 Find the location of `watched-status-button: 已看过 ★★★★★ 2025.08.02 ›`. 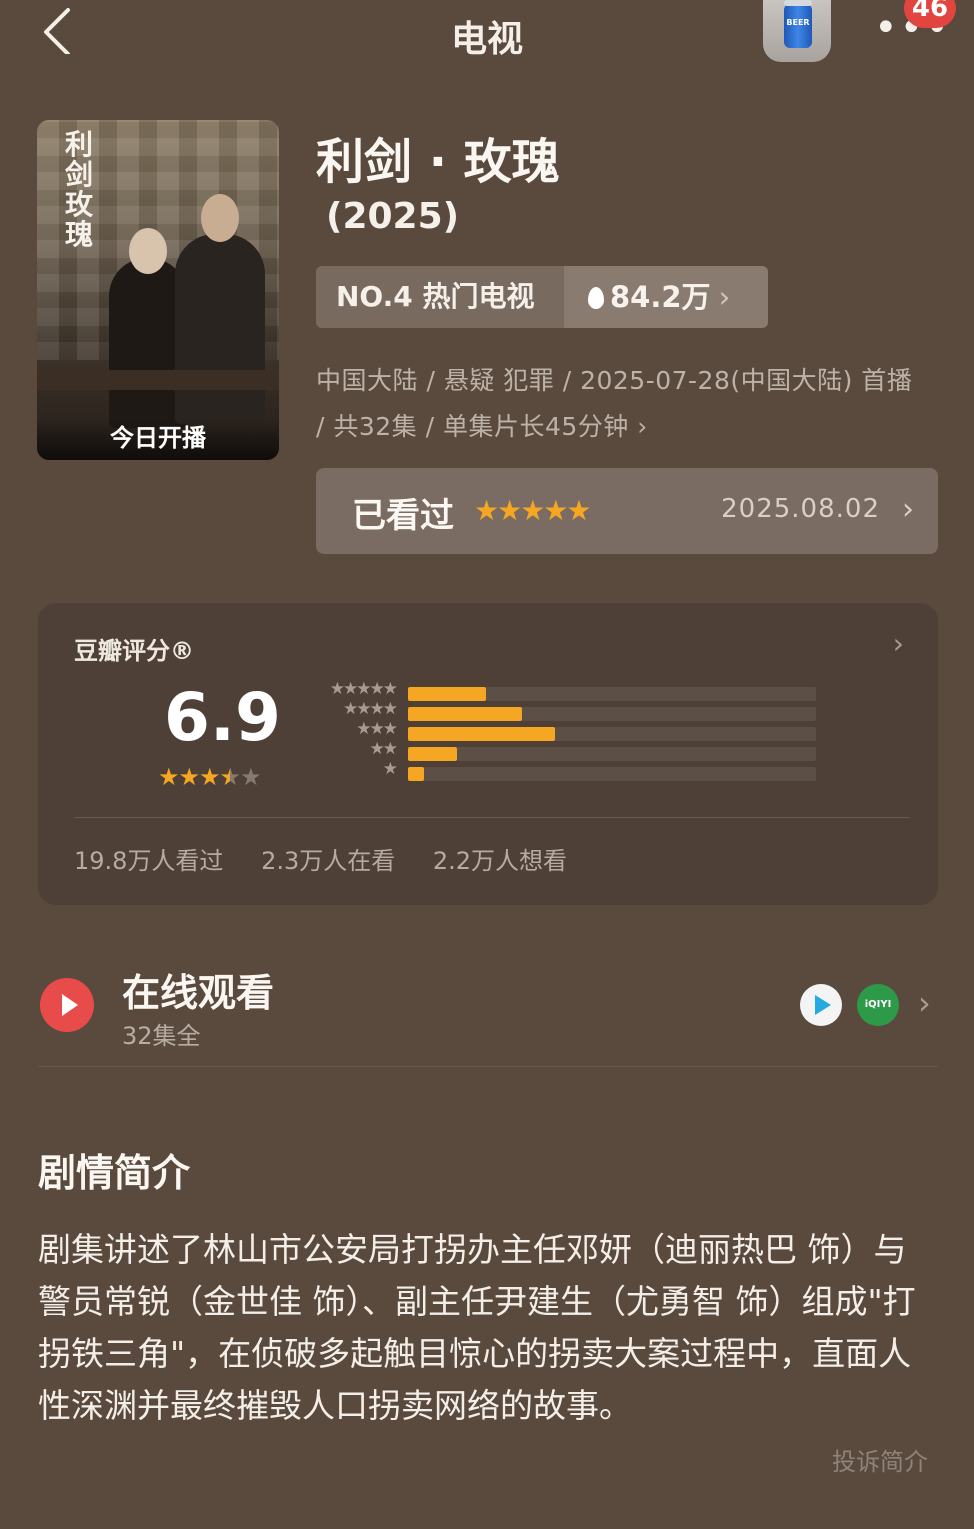

watched-status-button: 已看过 ★★★★★ 2025.08.02 › is located at coordinates (627, 511).